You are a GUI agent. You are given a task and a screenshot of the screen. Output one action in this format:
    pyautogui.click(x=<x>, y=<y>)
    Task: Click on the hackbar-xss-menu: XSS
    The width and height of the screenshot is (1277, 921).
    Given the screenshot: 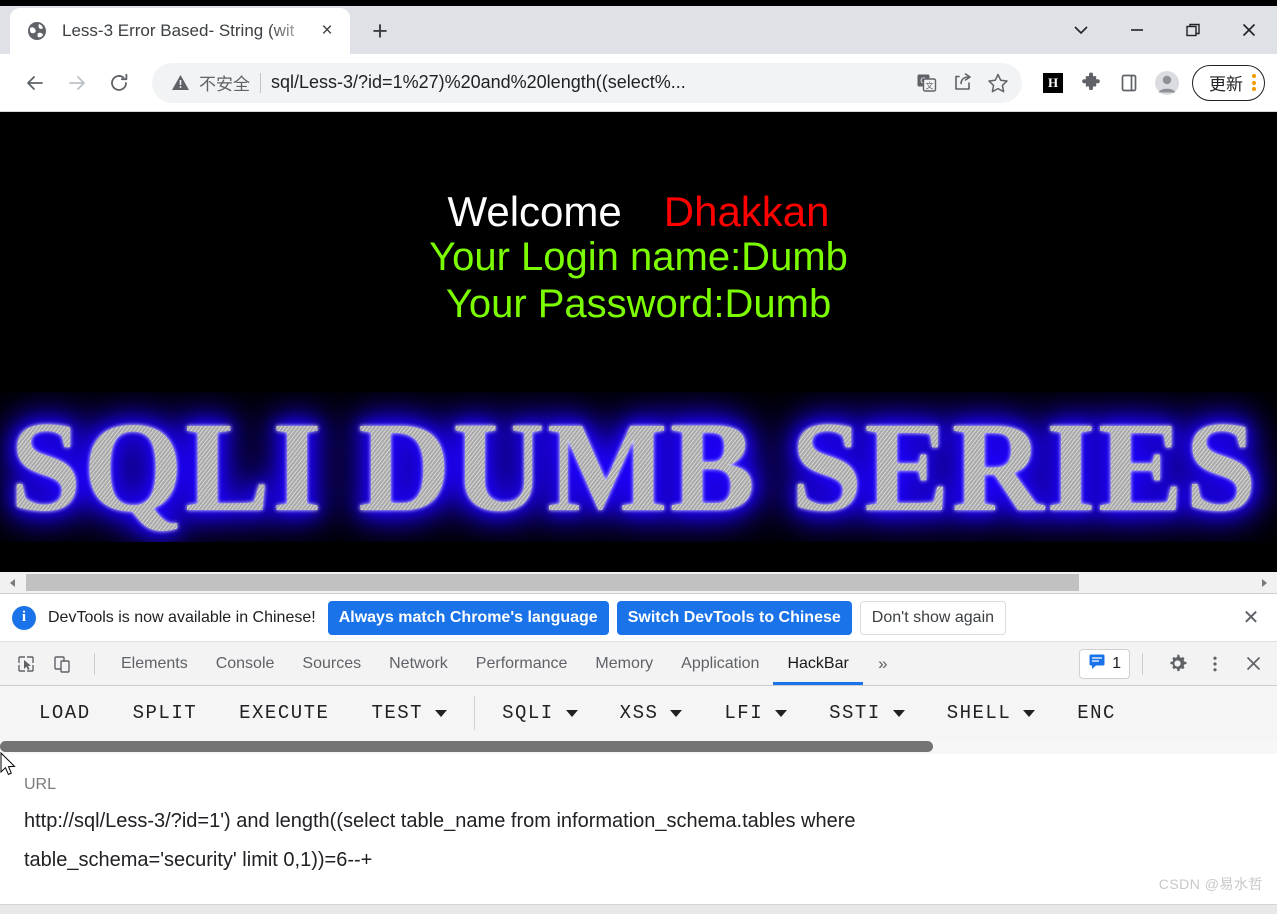 What is the action you would take?
    pyautogui.click(x=651, y=713)
    